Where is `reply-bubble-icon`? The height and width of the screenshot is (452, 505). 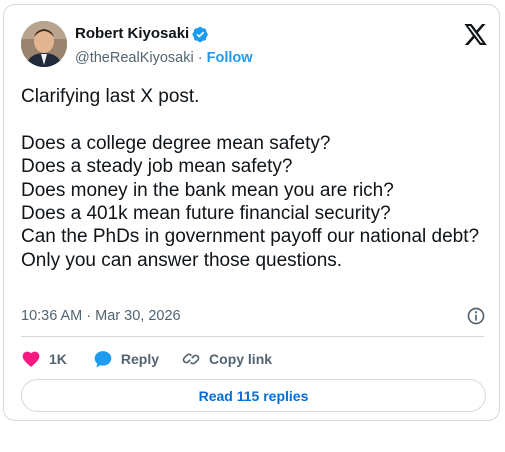
reply-bubble-icon is located at coordinates (103, 359).